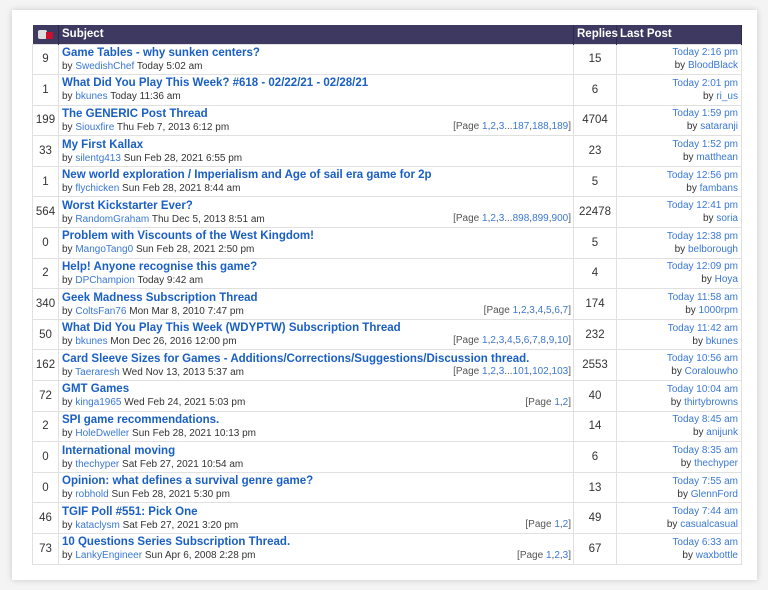  What do you see at coordinates (521, 126) in the screenshot?
I see `page-link: 187` at bounding box center [521, 126].